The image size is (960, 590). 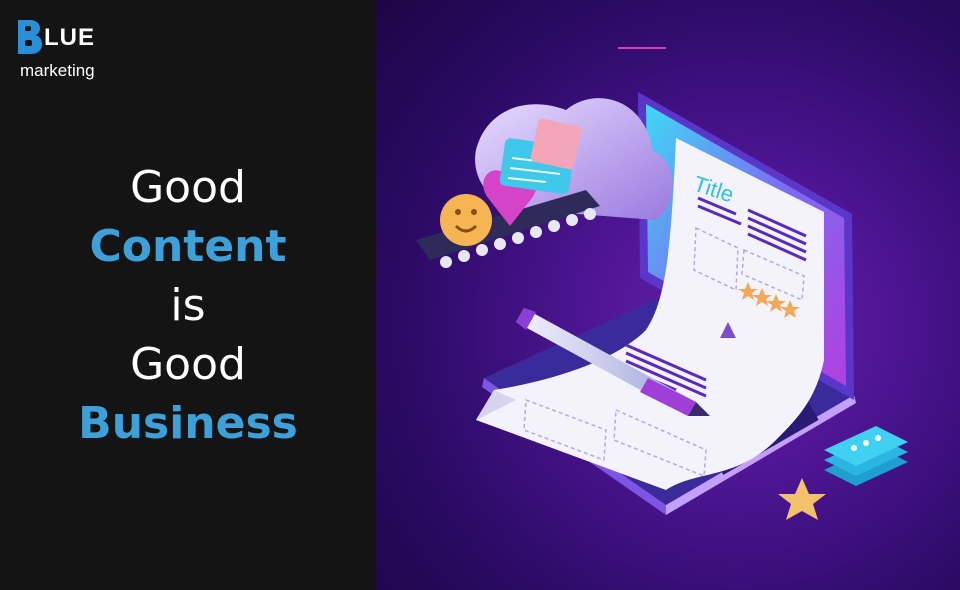 What do you see at coordinates (802, 499) in the screenshot?
I see `star-icon` at bounding box center [802, 499].